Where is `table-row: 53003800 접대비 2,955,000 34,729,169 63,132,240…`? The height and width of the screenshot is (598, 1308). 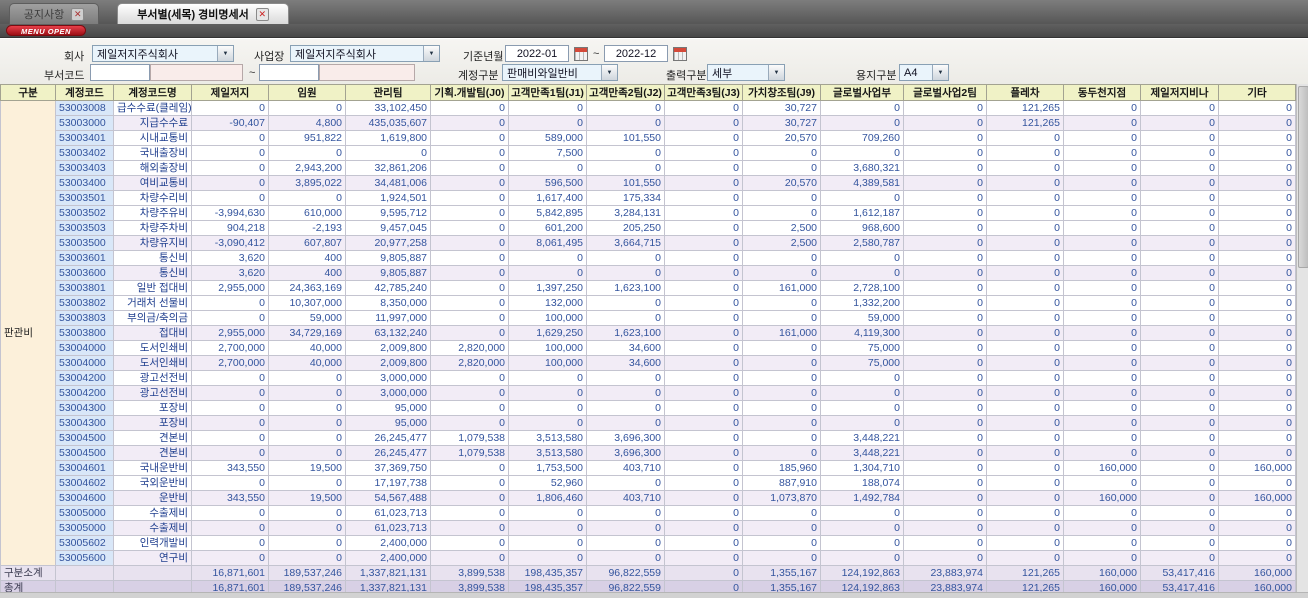
table-row: 53003800 접대비 2,955,000 34,729,169 63,132,240… is located at coordinates (648, 333).